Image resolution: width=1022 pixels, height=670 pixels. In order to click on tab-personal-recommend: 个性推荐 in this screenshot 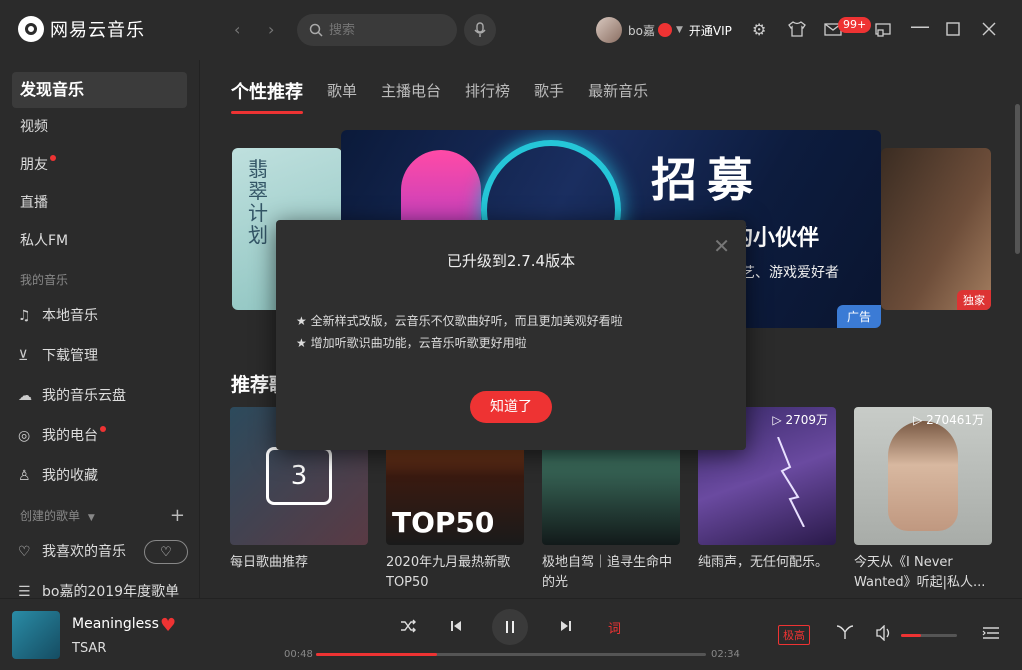, I will do `click(267, 96)`.